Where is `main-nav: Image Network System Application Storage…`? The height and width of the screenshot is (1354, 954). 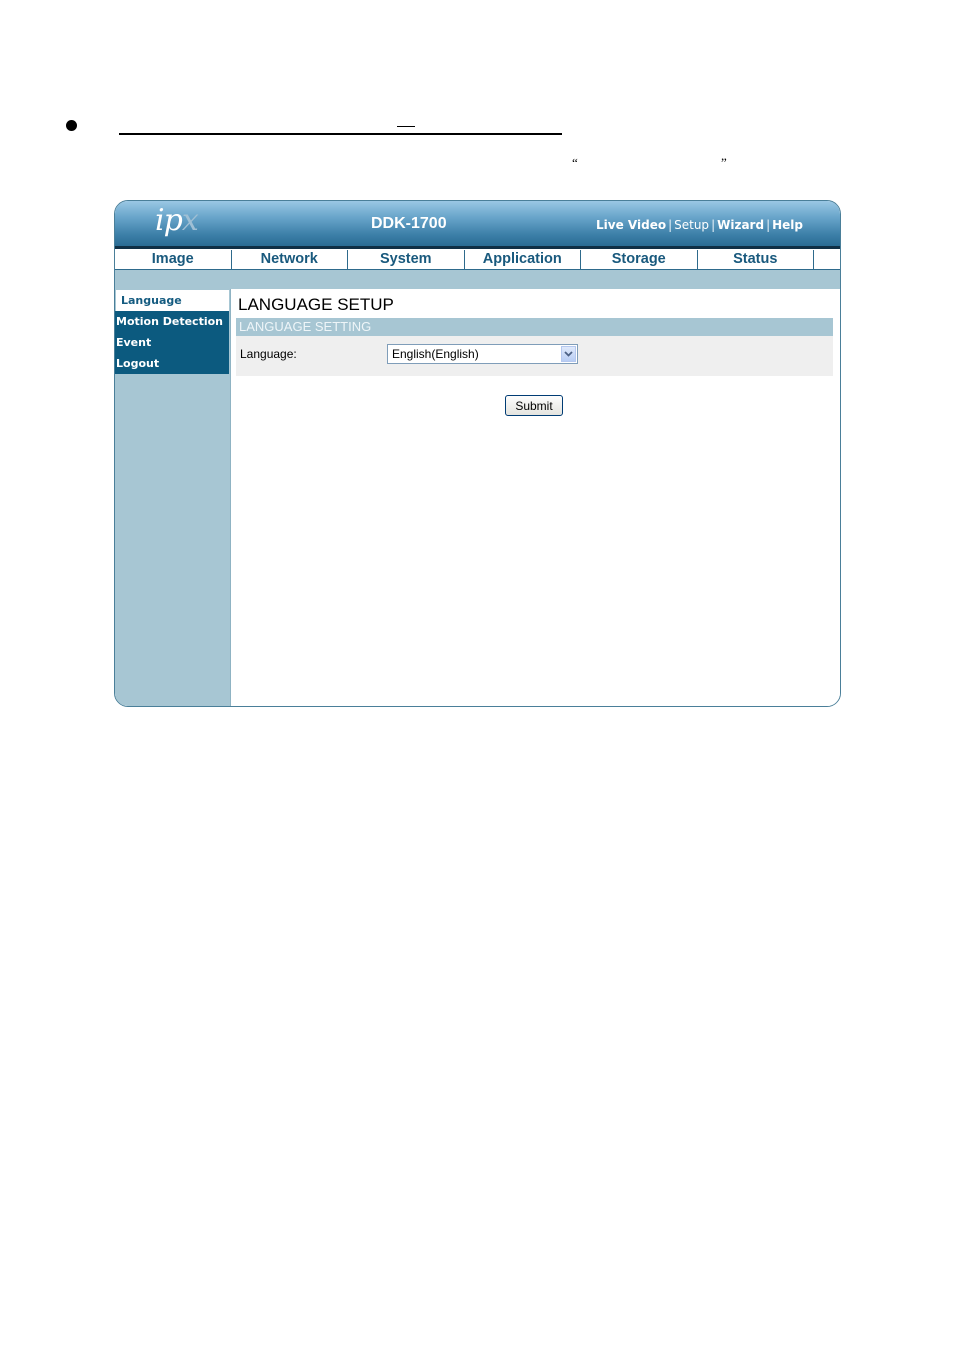
main-nav: Image Network System Application Storage… is located at coordinates (477, 260).